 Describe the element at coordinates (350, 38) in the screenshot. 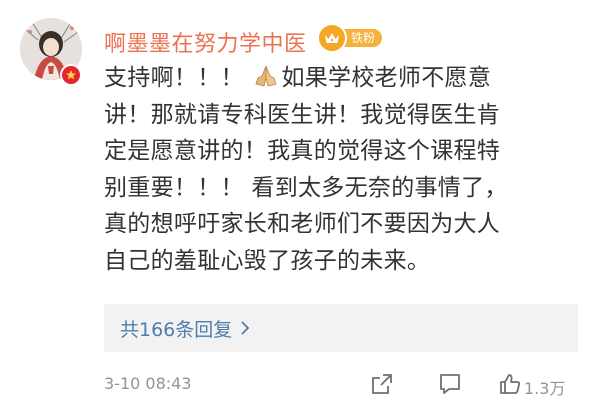

I see `fan-badge: 铁粉` at that location.